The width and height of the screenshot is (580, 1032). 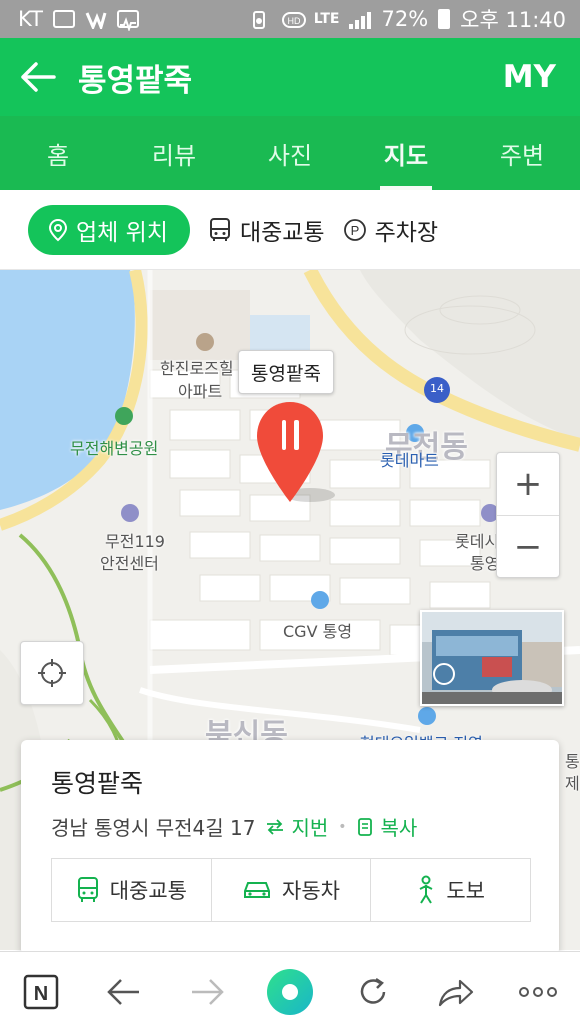 I want to click on naver-logo-icon: N, so click(x=41, y=992).